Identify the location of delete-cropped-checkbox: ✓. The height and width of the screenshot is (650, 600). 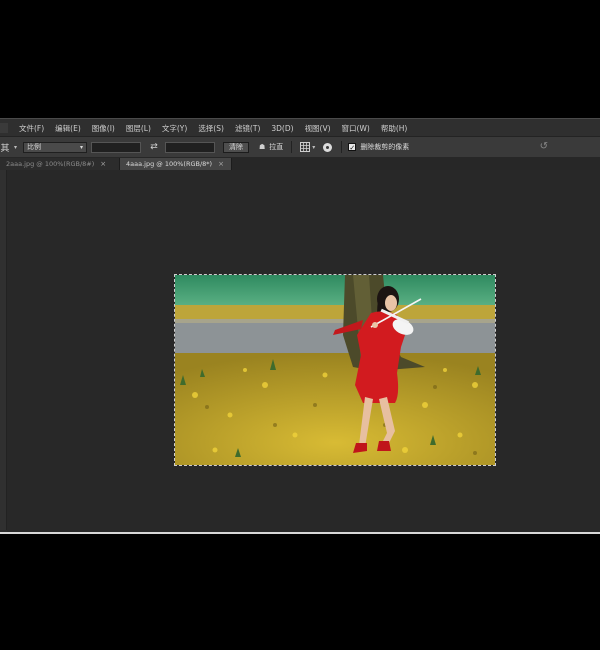
(352, 147).